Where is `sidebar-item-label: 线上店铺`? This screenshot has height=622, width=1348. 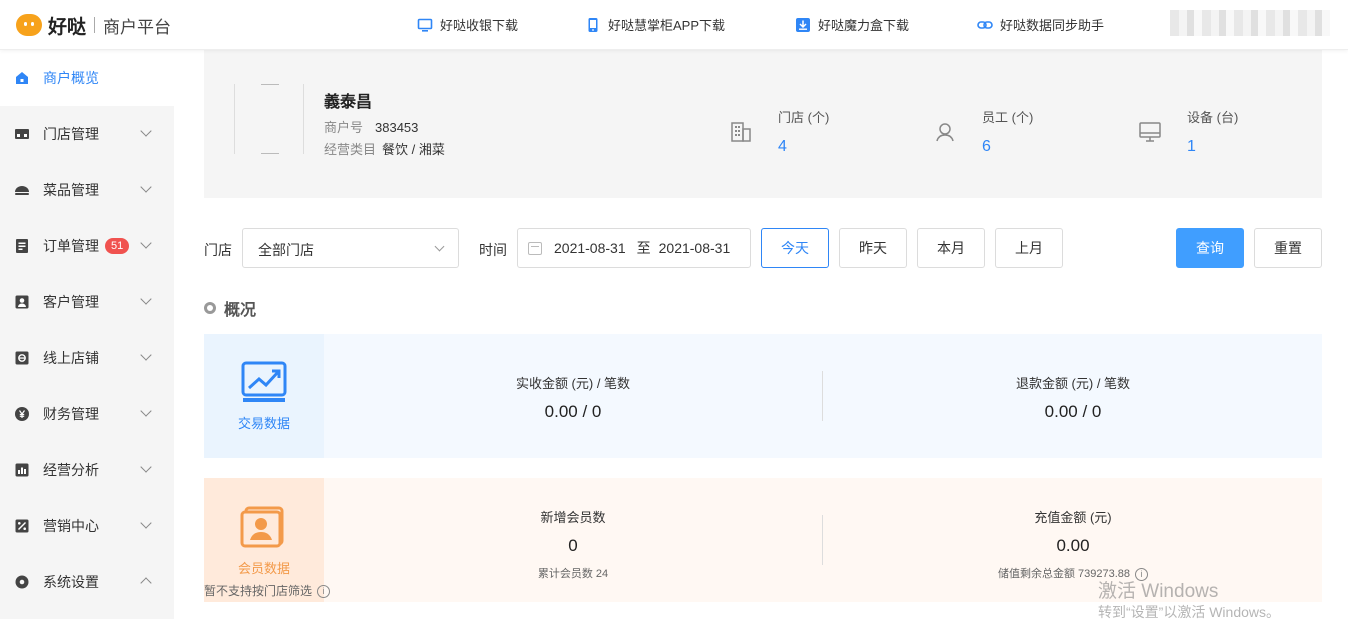
sidebar-item-label: 线上店铺 is located at coordinates (71, 358).